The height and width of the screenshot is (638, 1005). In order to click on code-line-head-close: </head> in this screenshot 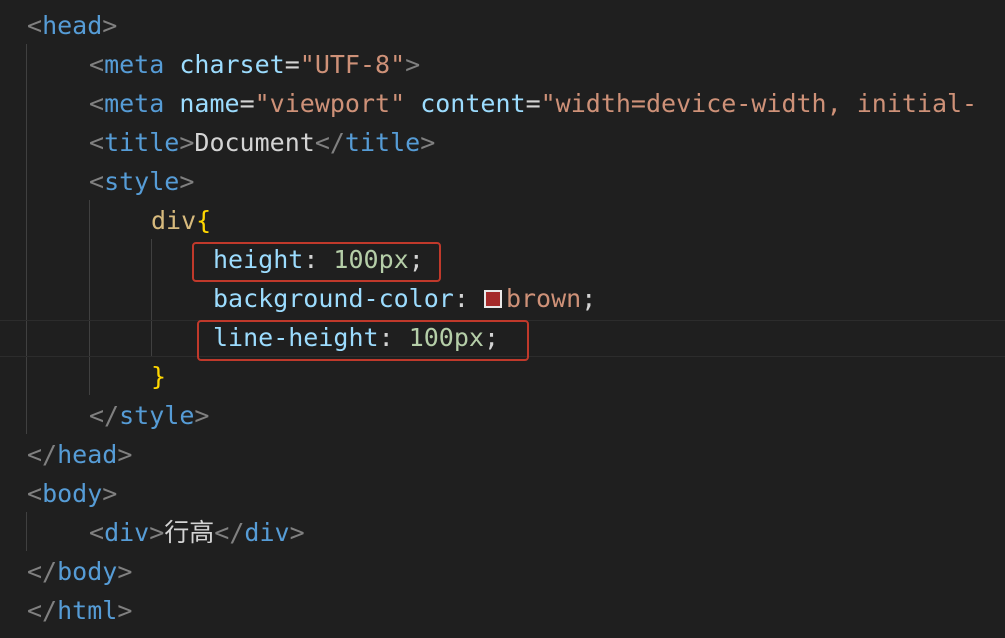, I will do `click(80, 454)`.